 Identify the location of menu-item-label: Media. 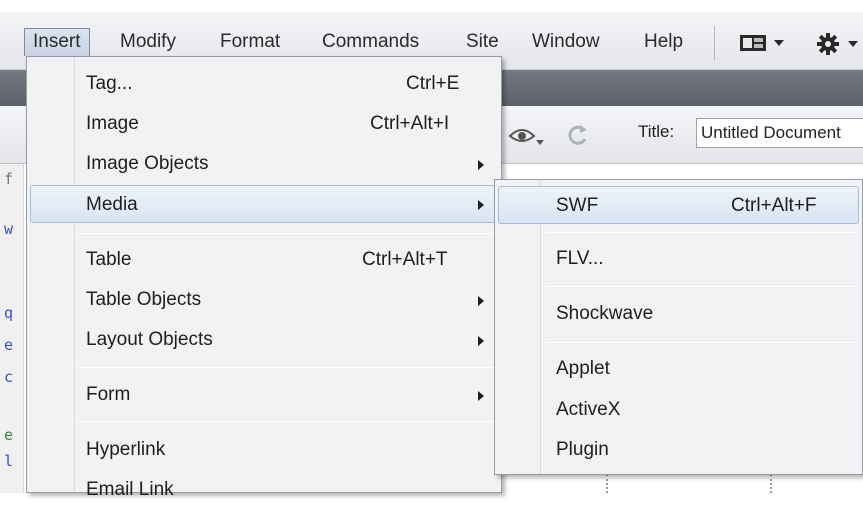
(112, 204).